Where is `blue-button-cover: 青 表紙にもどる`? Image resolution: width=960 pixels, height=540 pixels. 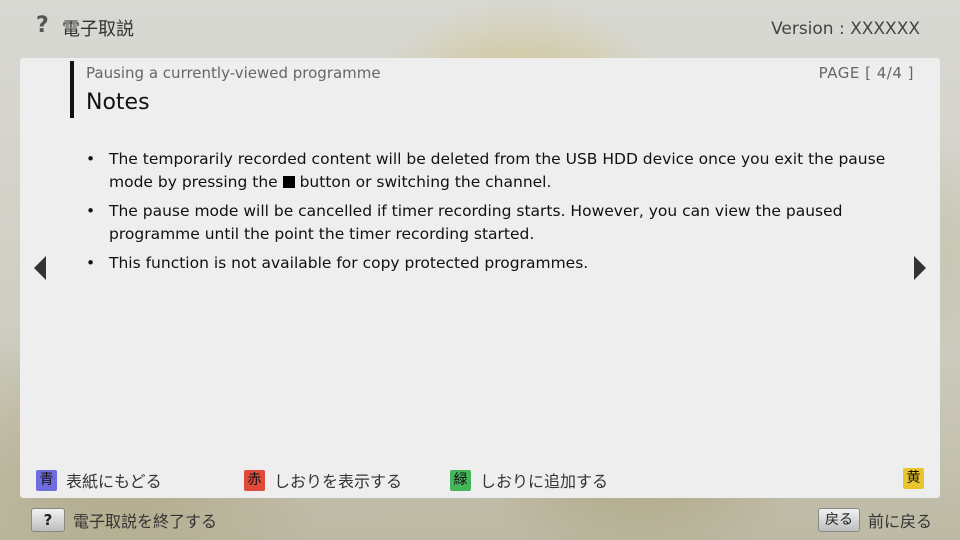 blue-button-cover: 青 表紙にもどる is located at coordinates (99, 480).